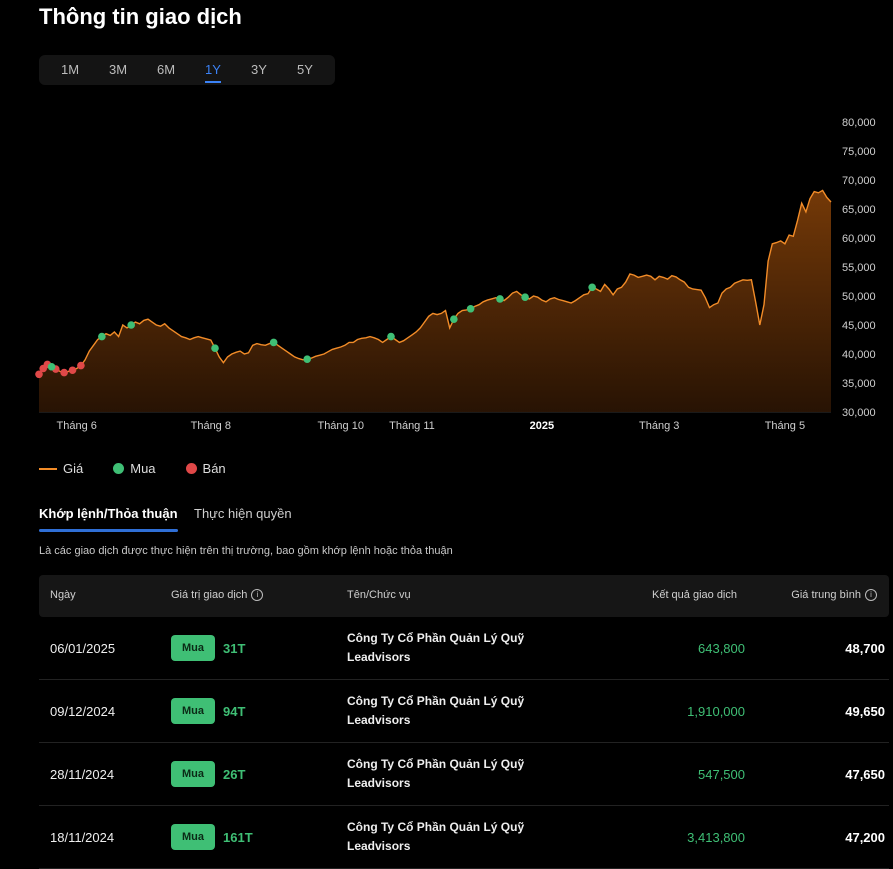 This screenshot has height=869, width=893. What do you see at coordinates (865, 774) in the screenshot?
I see `row-avg: 47,650` at bounding box center [865, 774].